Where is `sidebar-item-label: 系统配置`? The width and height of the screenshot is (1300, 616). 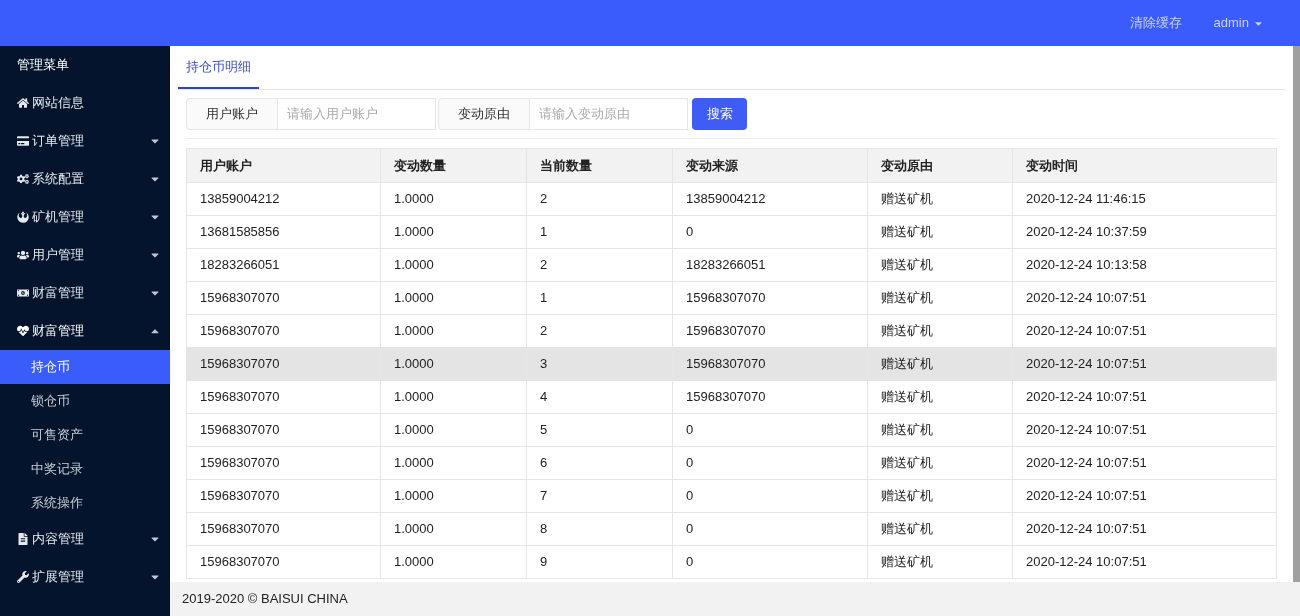
sidebar-item-label: 系统配置 is located at coordinates (58, 179).